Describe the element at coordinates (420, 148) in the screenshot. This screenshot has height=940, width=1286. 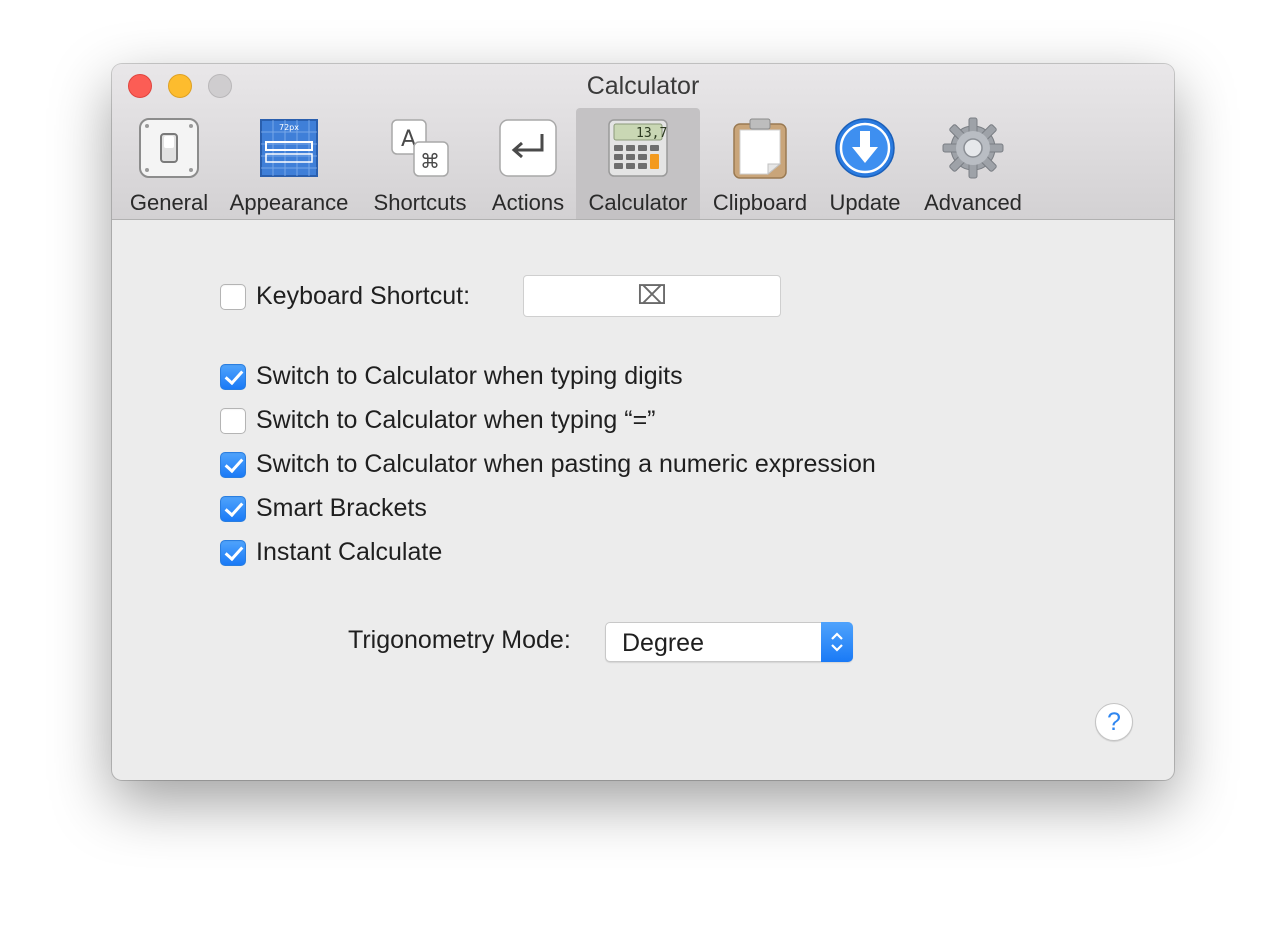
I see `keyboard-keys-icon: A ⌘` at that location.